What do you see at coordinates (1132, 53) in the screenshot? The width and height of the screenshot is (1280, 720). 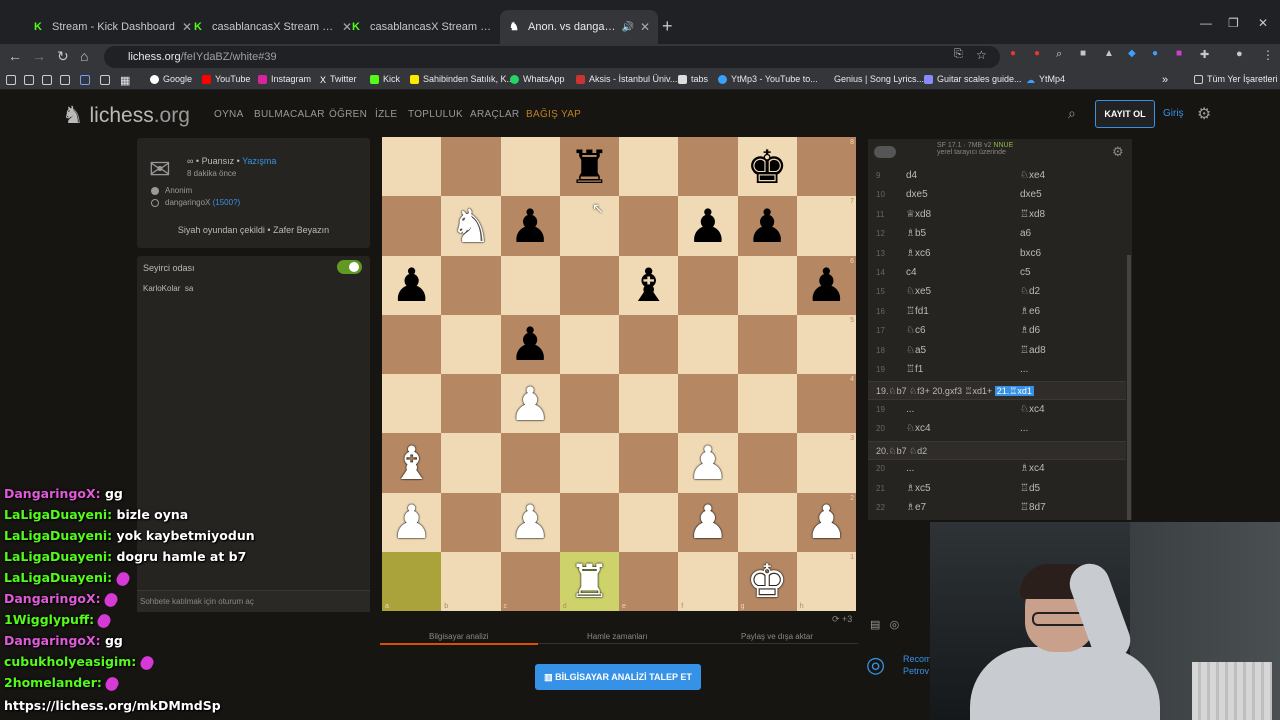 I see `extension-icon: ◆` at bounding box center [1132, 53].